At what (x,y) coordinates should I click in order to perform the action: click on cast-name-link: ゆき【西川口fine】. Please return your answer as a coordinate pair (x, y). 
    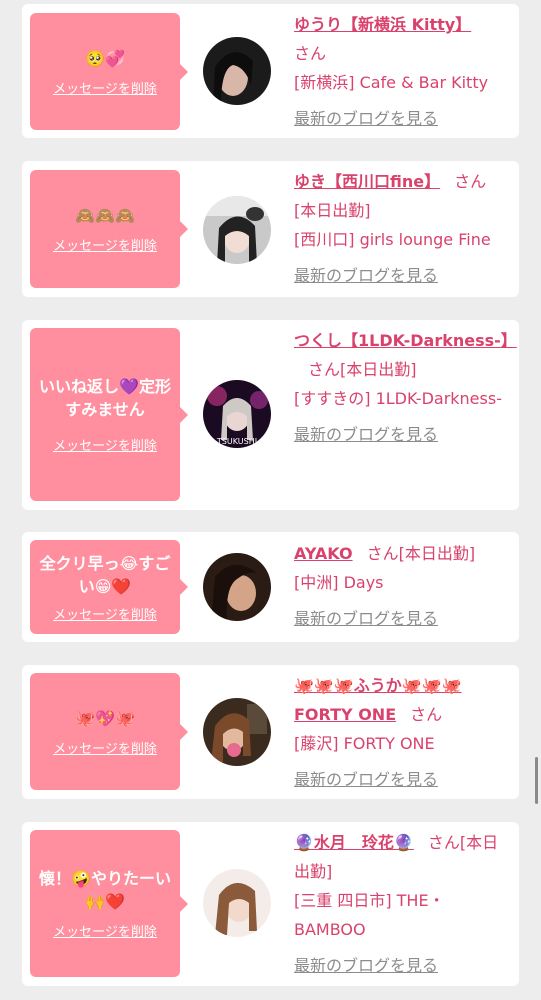
    Looking at the image, I should click on (367, 181).